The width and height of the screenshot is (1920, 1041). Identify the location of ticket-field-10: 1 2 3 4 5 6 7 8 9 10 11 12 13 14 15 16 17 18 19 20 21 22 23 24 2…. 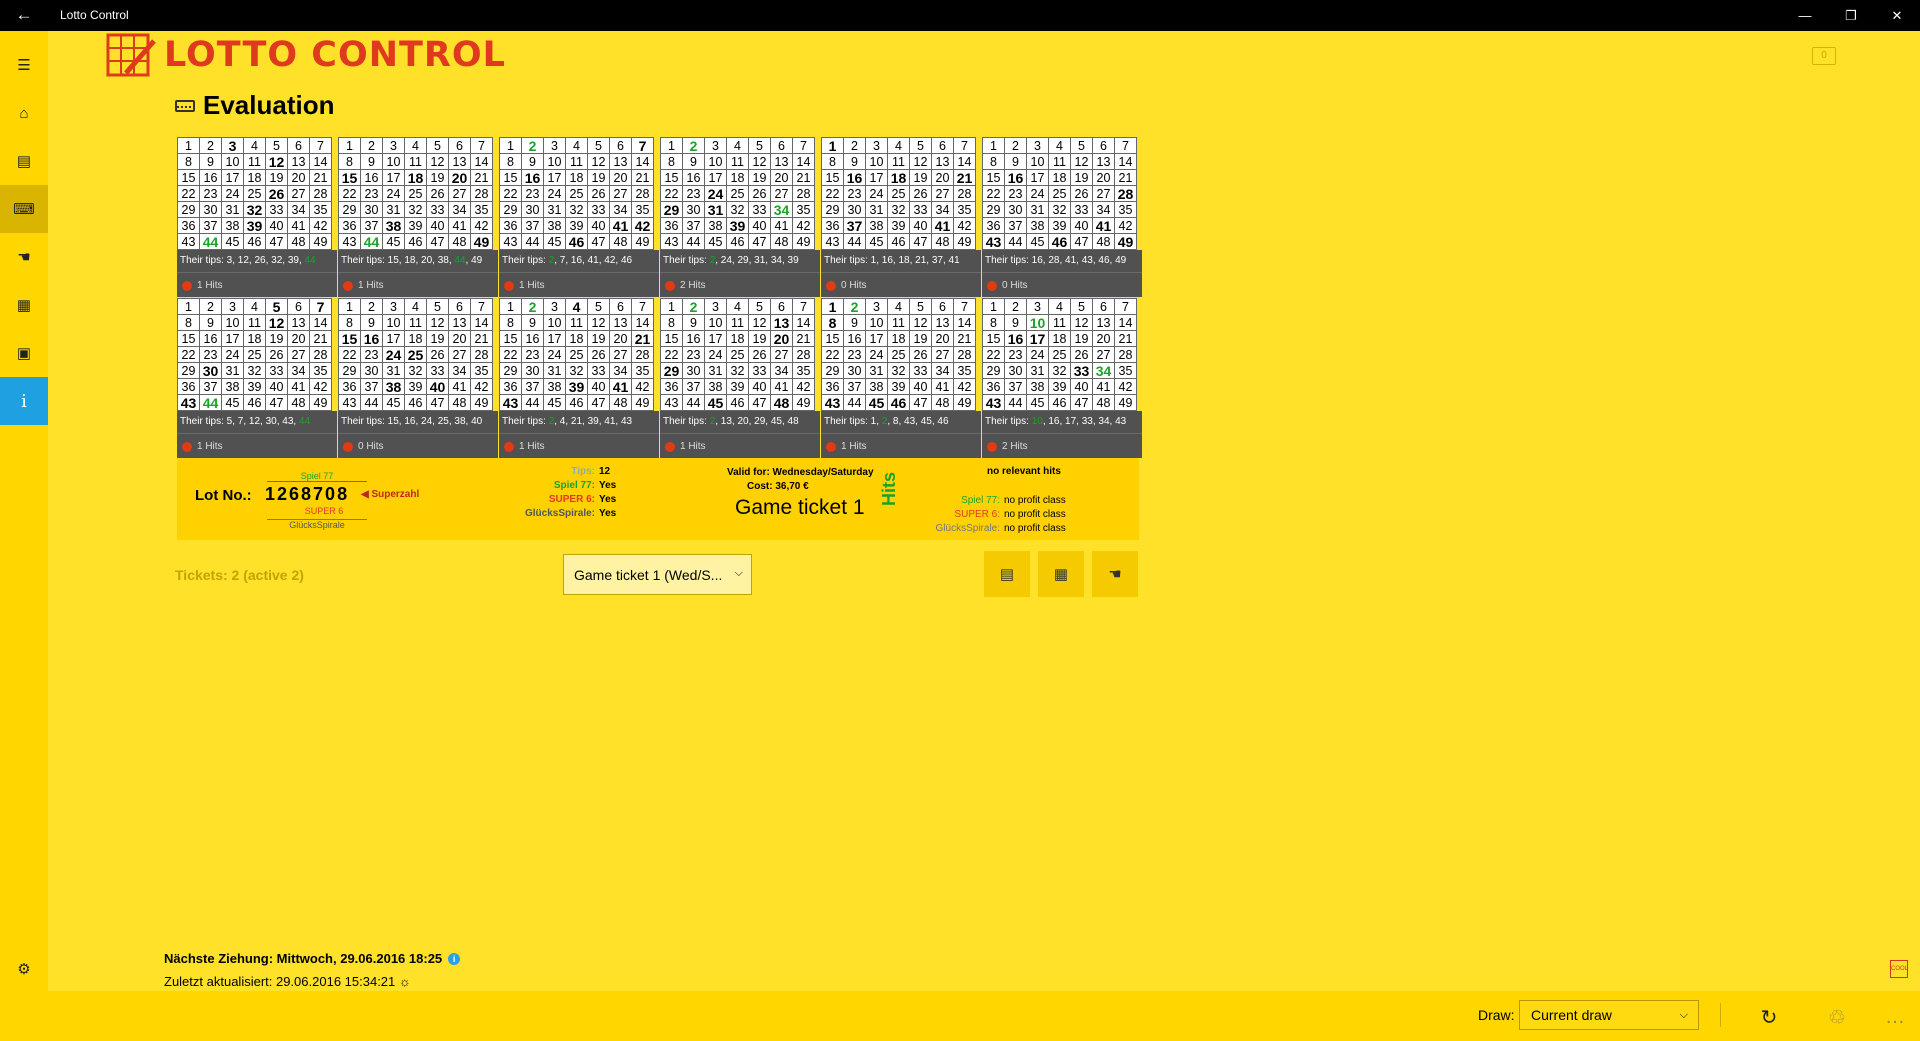
(740, 378).